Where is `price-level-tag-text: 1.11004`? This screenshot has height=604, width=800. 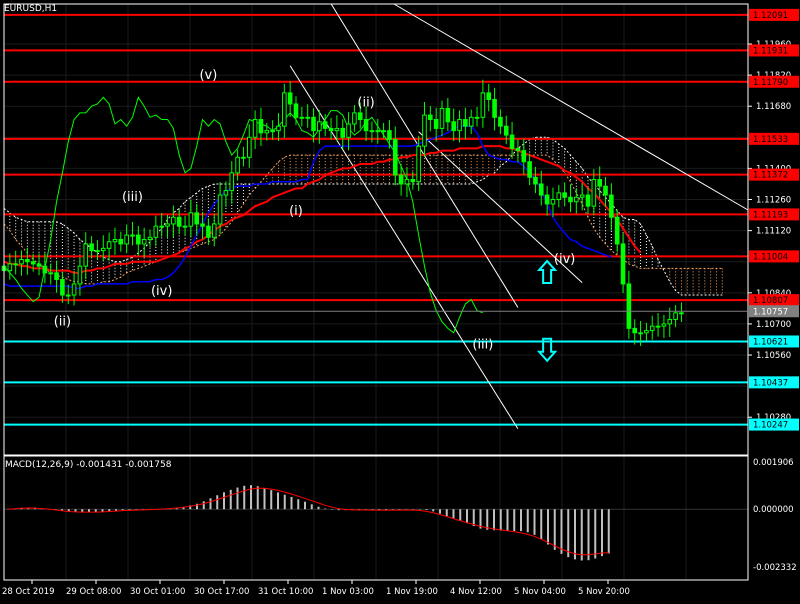
price-level-tag-text: 1.11004 is located at coordinates (770, 257).